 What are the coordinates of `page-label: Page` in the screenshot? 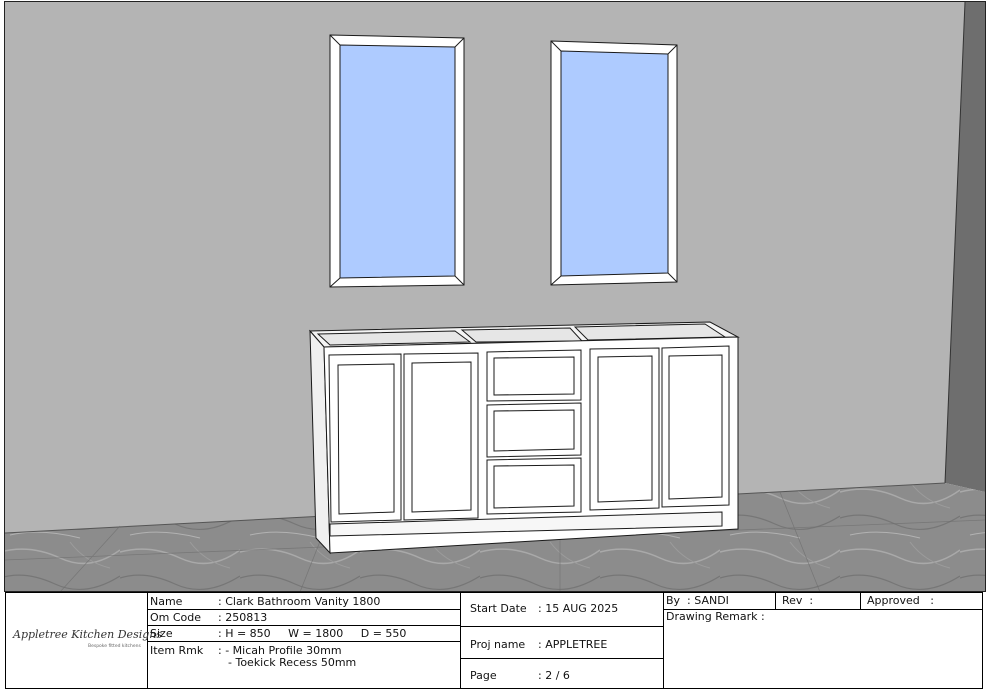 It's located at (483, 675).